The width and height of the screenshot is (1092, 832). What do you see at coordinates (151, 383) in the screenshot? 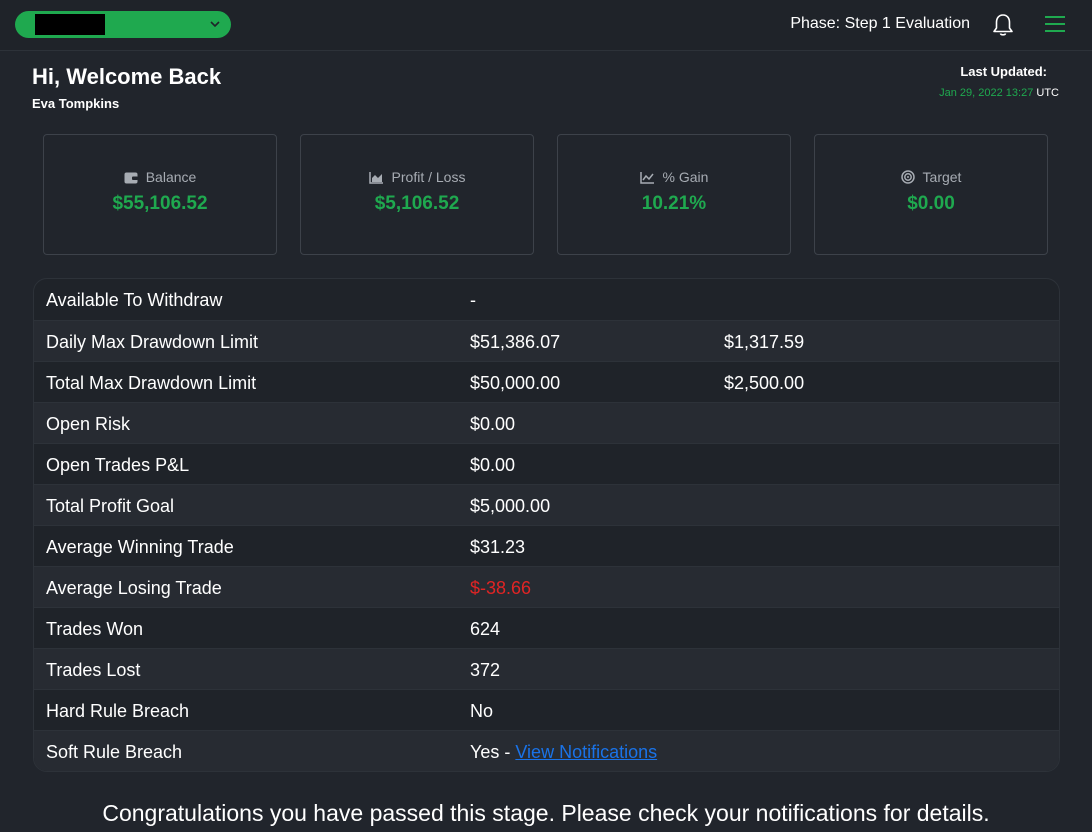
I see `row-label: Total Max Drawdown Limit` at bounding box center [151, 383].